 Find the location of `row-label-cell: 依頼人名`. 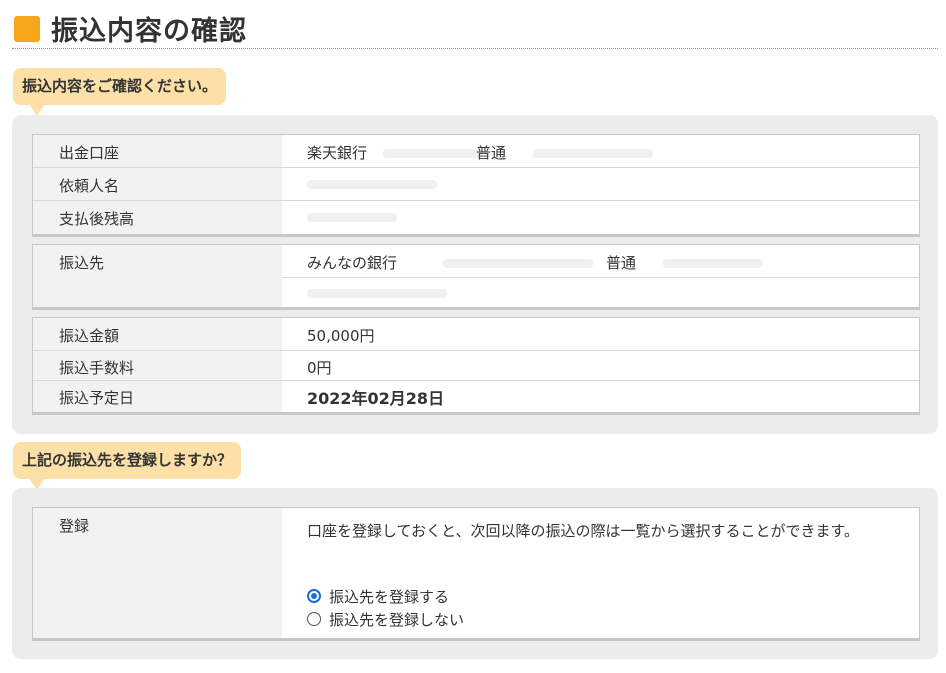

row-label-cell: 依頼人名 is located at coordinates (157, 184).